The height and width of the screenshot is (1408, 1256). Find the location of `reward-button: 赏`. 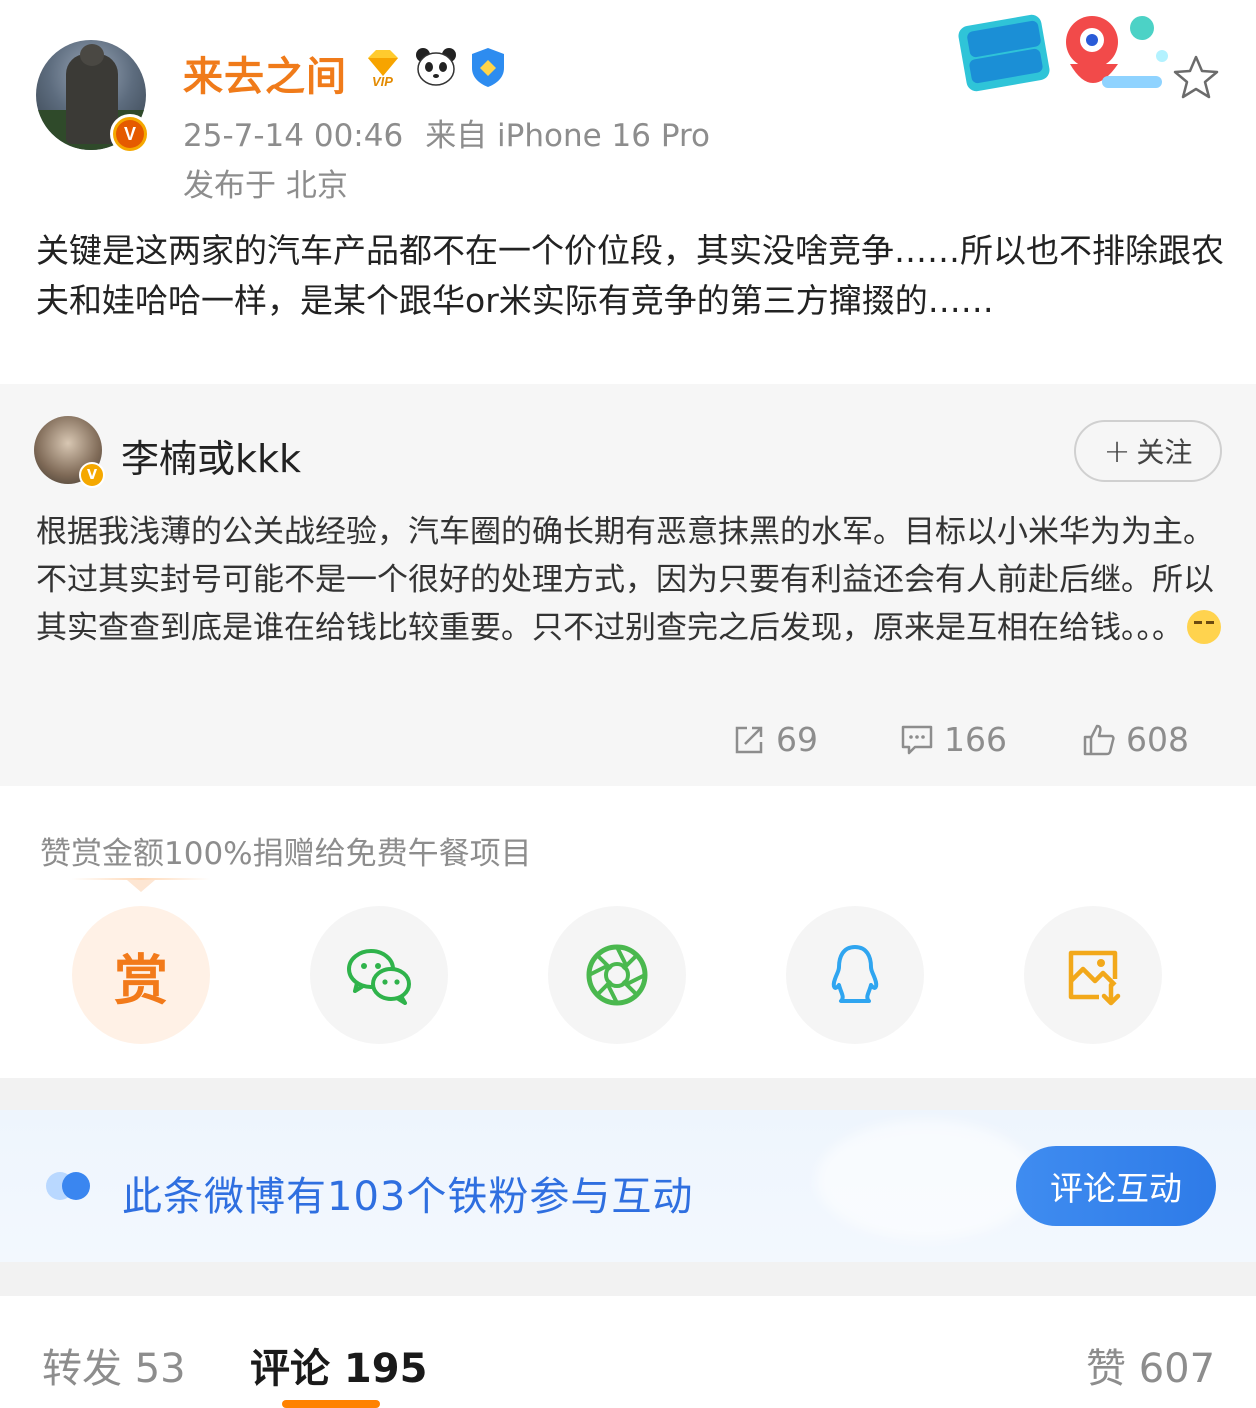

reward-button: 赏 is located at coordinates (141, 975).